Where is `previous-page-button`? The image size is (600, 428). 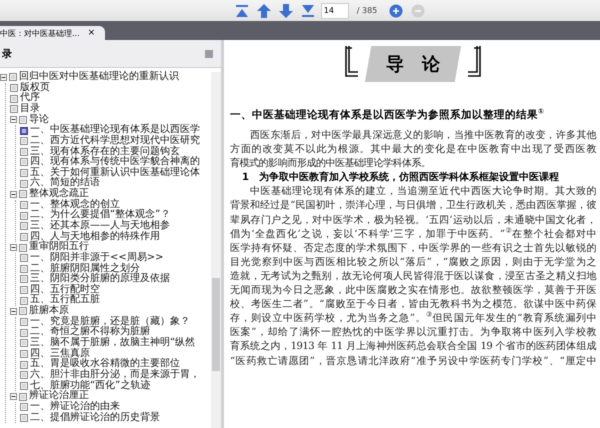 previous-page-button is located at coordinates (263, 11).